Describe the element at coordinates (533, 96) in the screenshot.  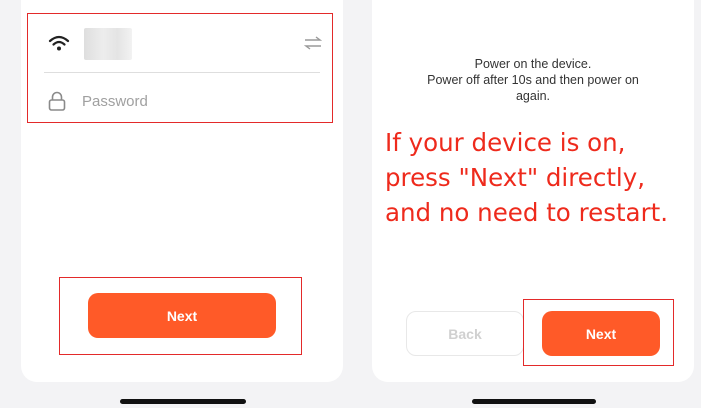
I see `instruction-line: again.` at that location.